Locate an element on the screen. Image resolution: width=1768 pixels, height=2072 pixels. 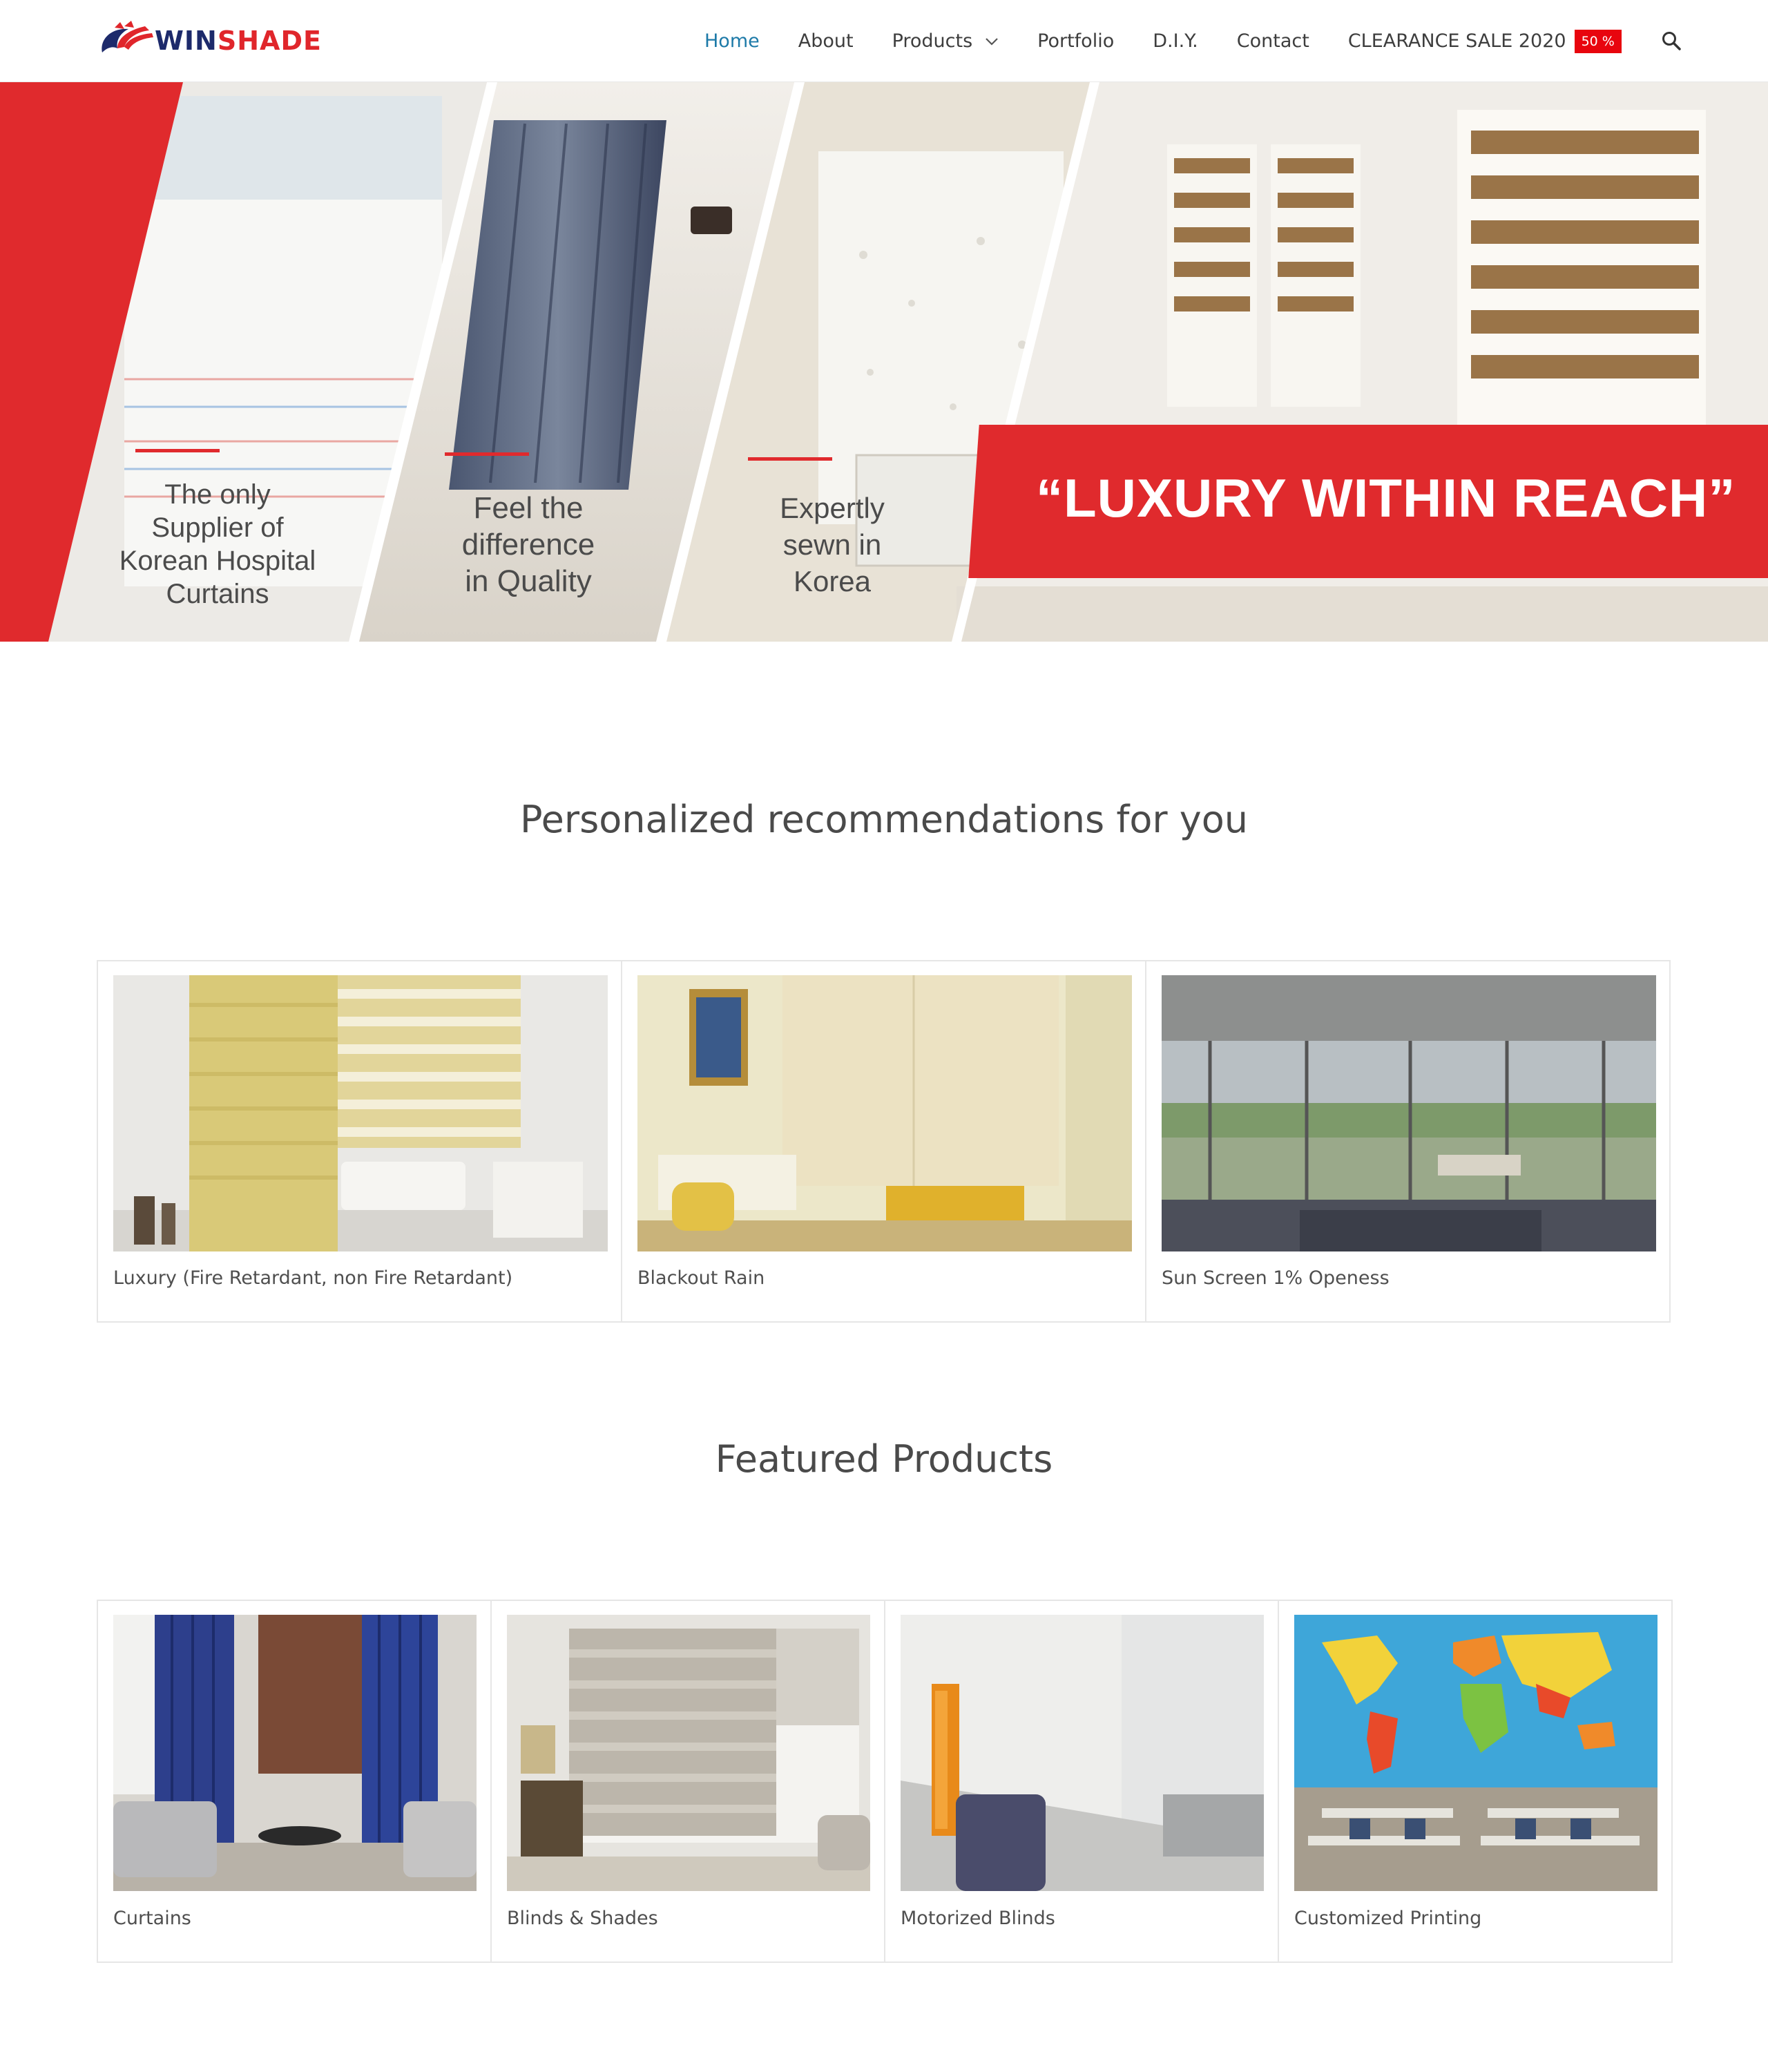
hero-slogan: “LUXURY WITHIN REACH” is located at coordinates (1386, 498).